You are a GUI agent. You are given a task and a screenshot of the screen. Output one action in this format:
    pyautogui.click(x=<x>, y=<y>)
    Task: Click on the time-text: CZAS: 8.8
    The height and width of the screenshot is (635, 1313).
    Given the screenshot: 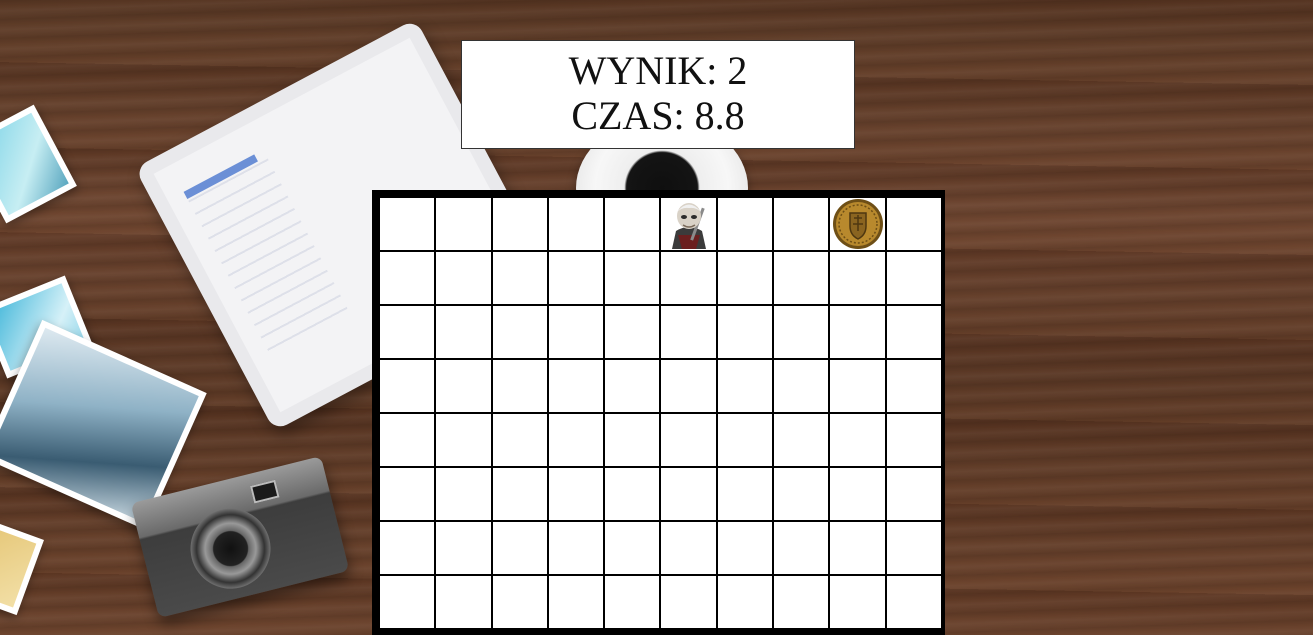 What is the action you would take?
    pyautogui.click(x=658, y=115)
    